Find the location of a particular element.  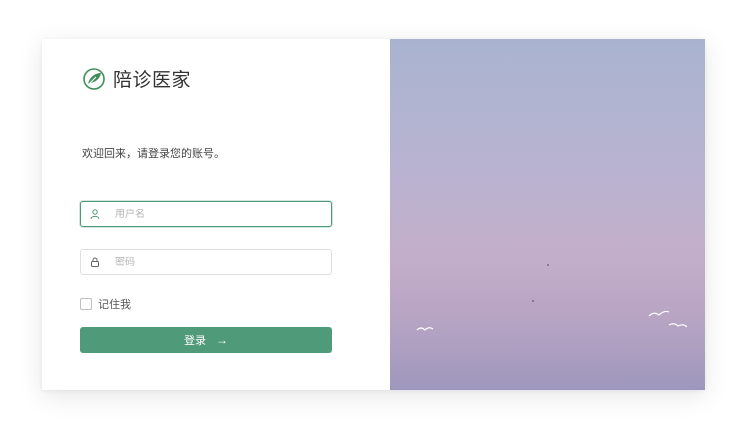

brand-logo: 陪诊医家 is located at coordinates (136, 78).